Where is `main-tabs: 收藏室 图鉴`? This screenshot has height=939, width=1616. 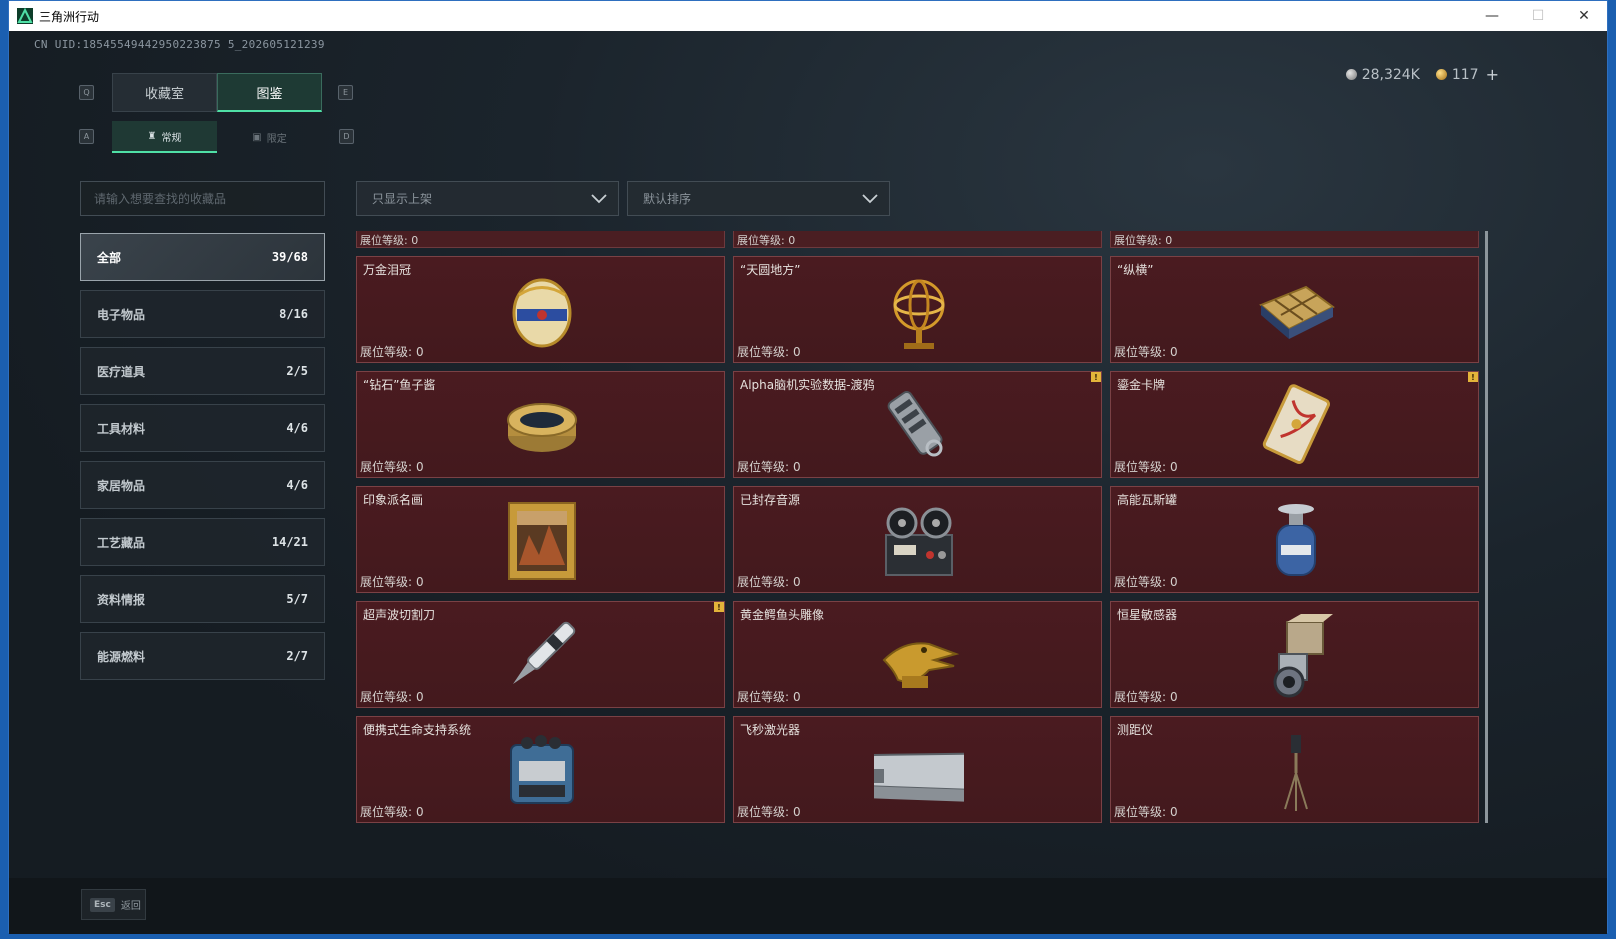
main-tabs: 收藏室 图鉴 is located at coordinates (217, 92).